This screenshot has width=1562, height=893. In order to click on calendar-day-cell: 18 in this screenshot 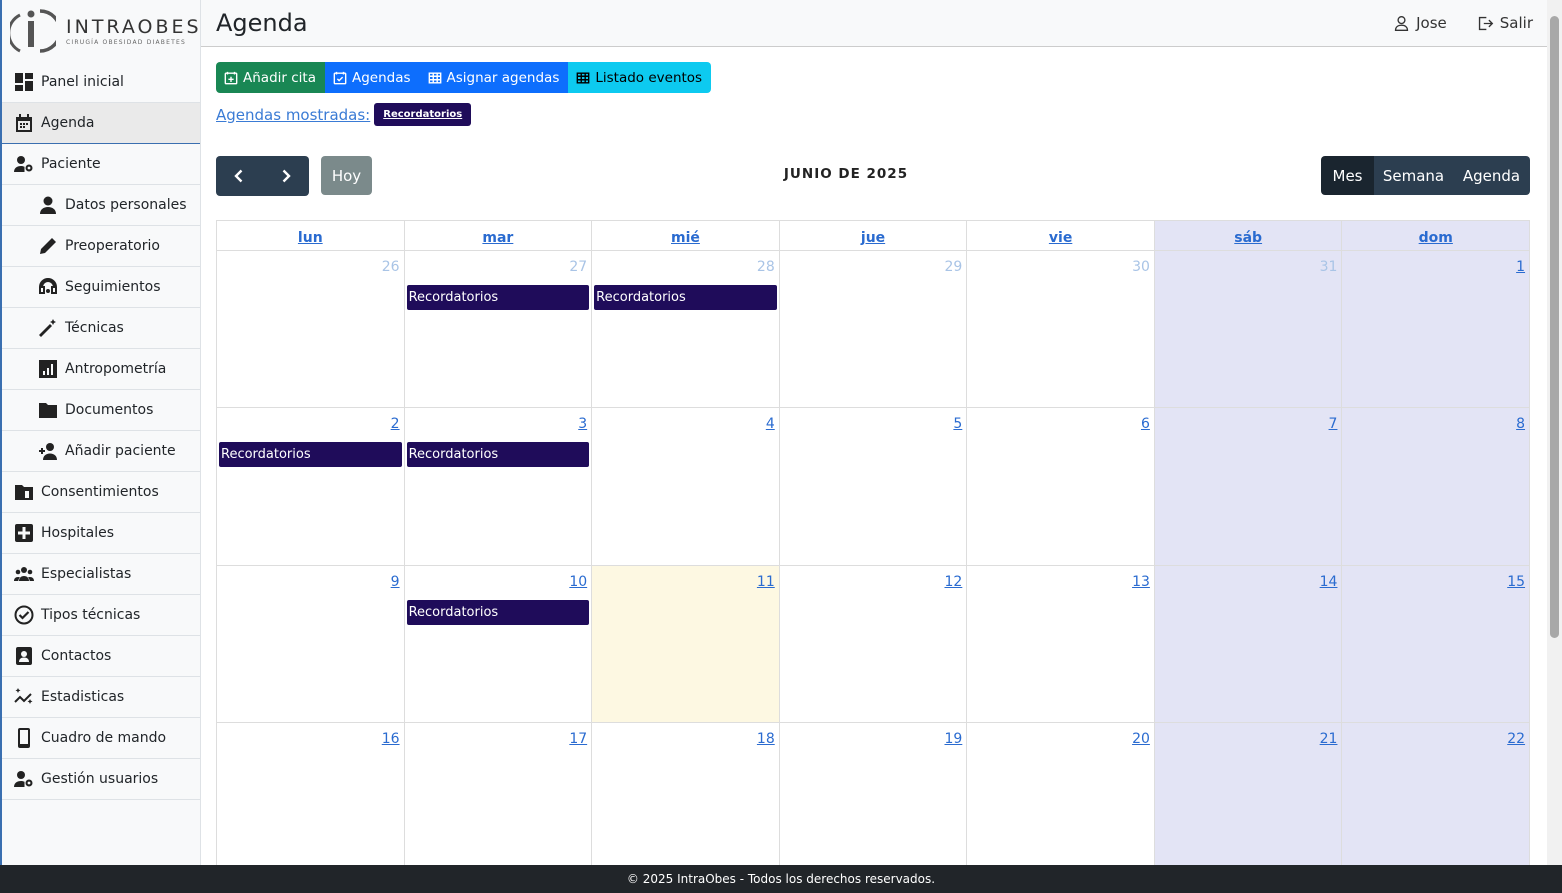, I will do `click(686, 793)`.